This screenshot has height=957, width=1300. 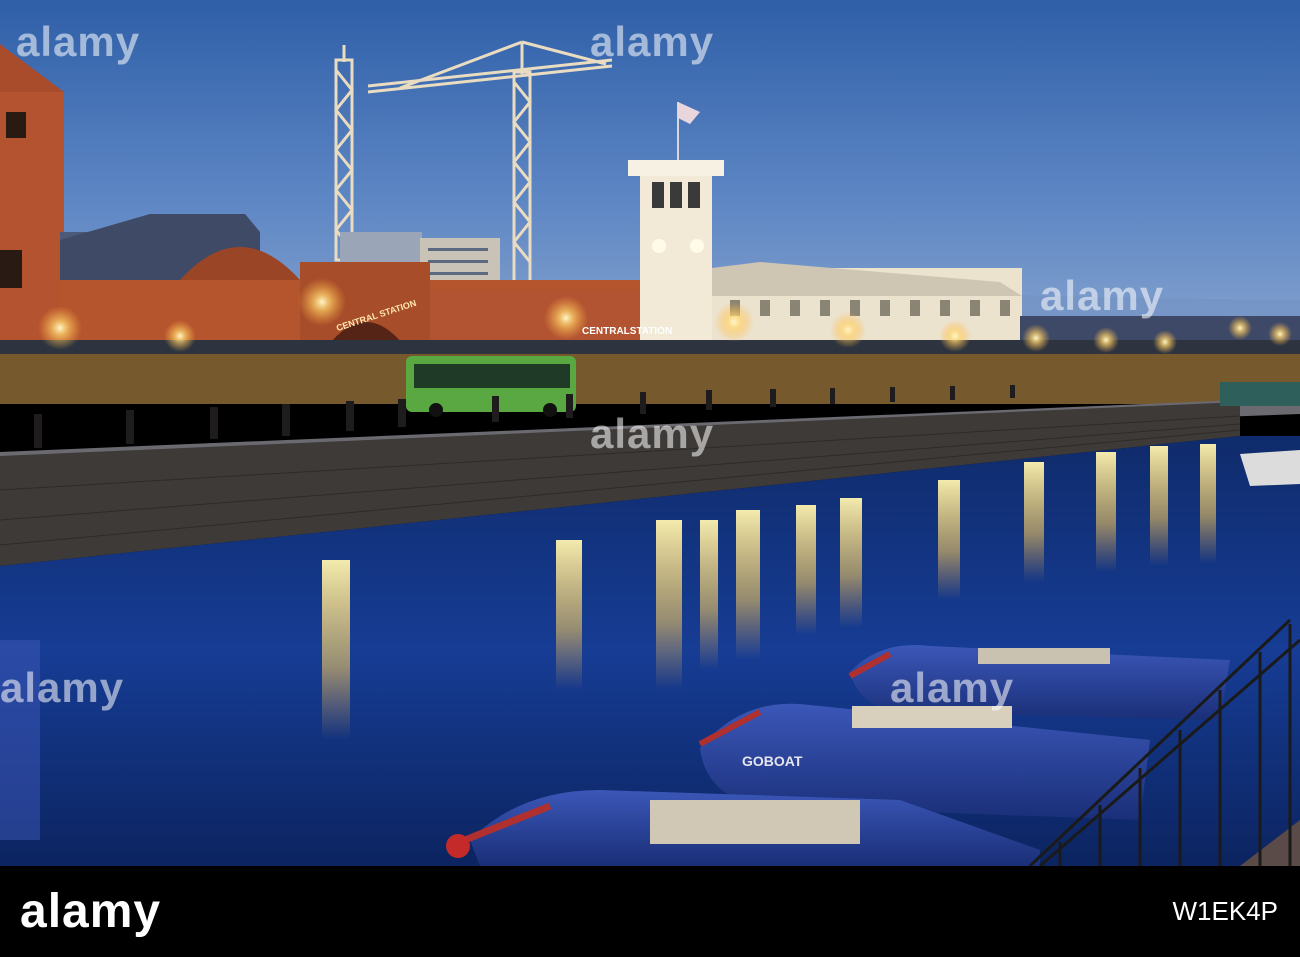 I want to click on boat-name: GOBOAT, so click(x=772, y=761).